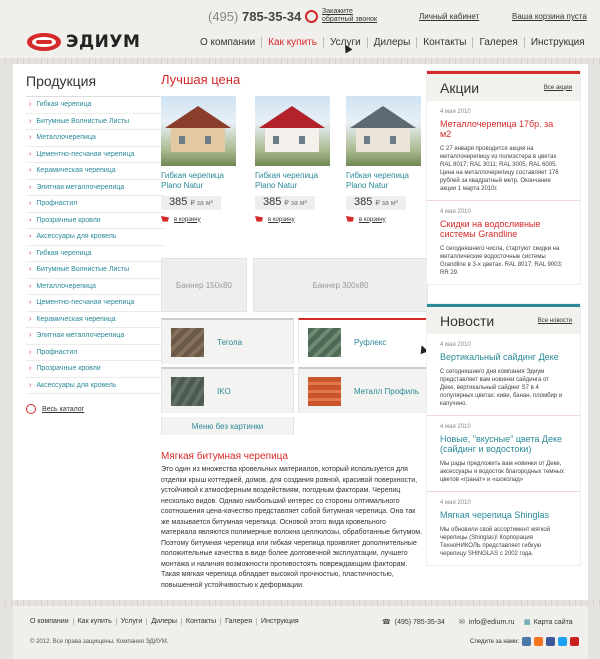 This screenshot has height=659, width=600. I want to click on news-title: Новости, so click(467, 320).